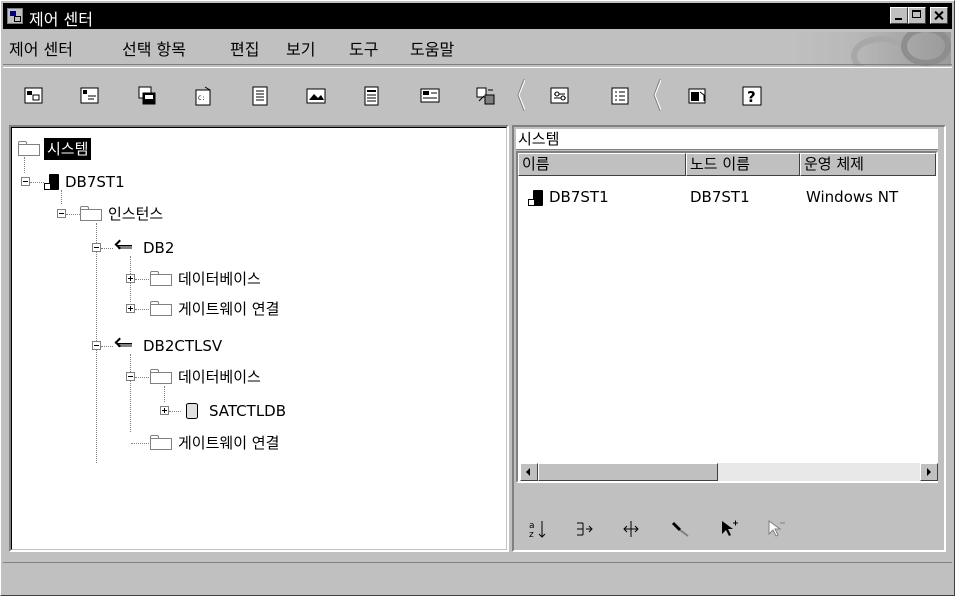  I want to click on column-header-name: 이름, so click(602, 164).